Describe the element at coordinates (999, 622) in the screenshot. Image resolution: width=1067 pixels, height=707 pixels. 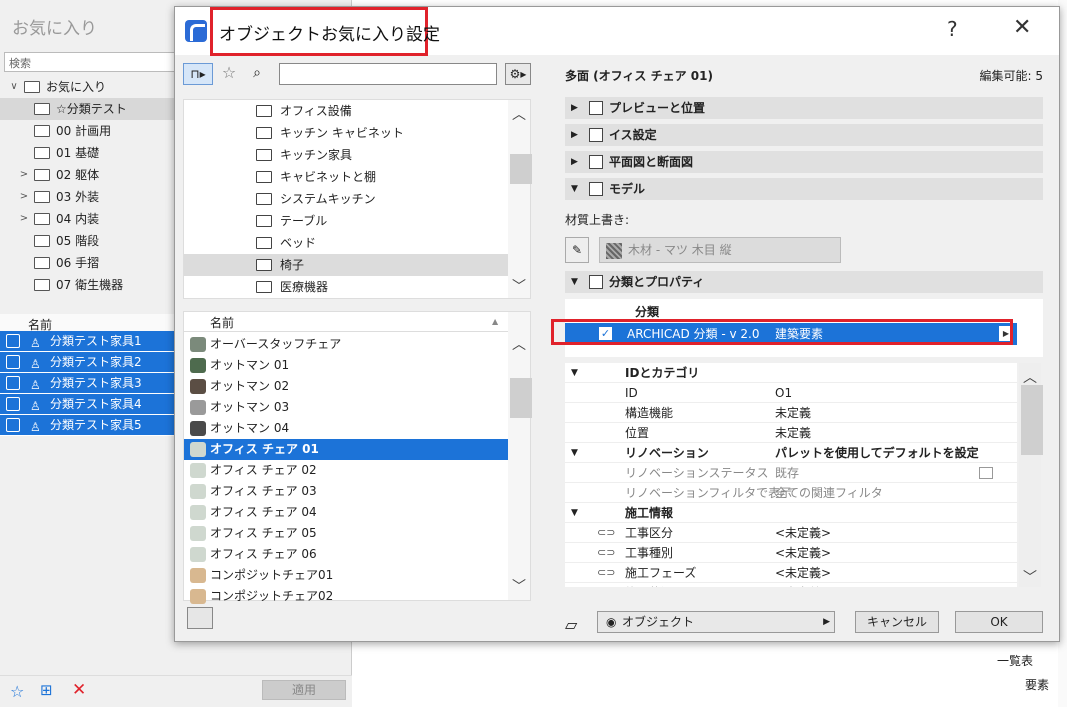
I see `ok-button: OK` at that location.